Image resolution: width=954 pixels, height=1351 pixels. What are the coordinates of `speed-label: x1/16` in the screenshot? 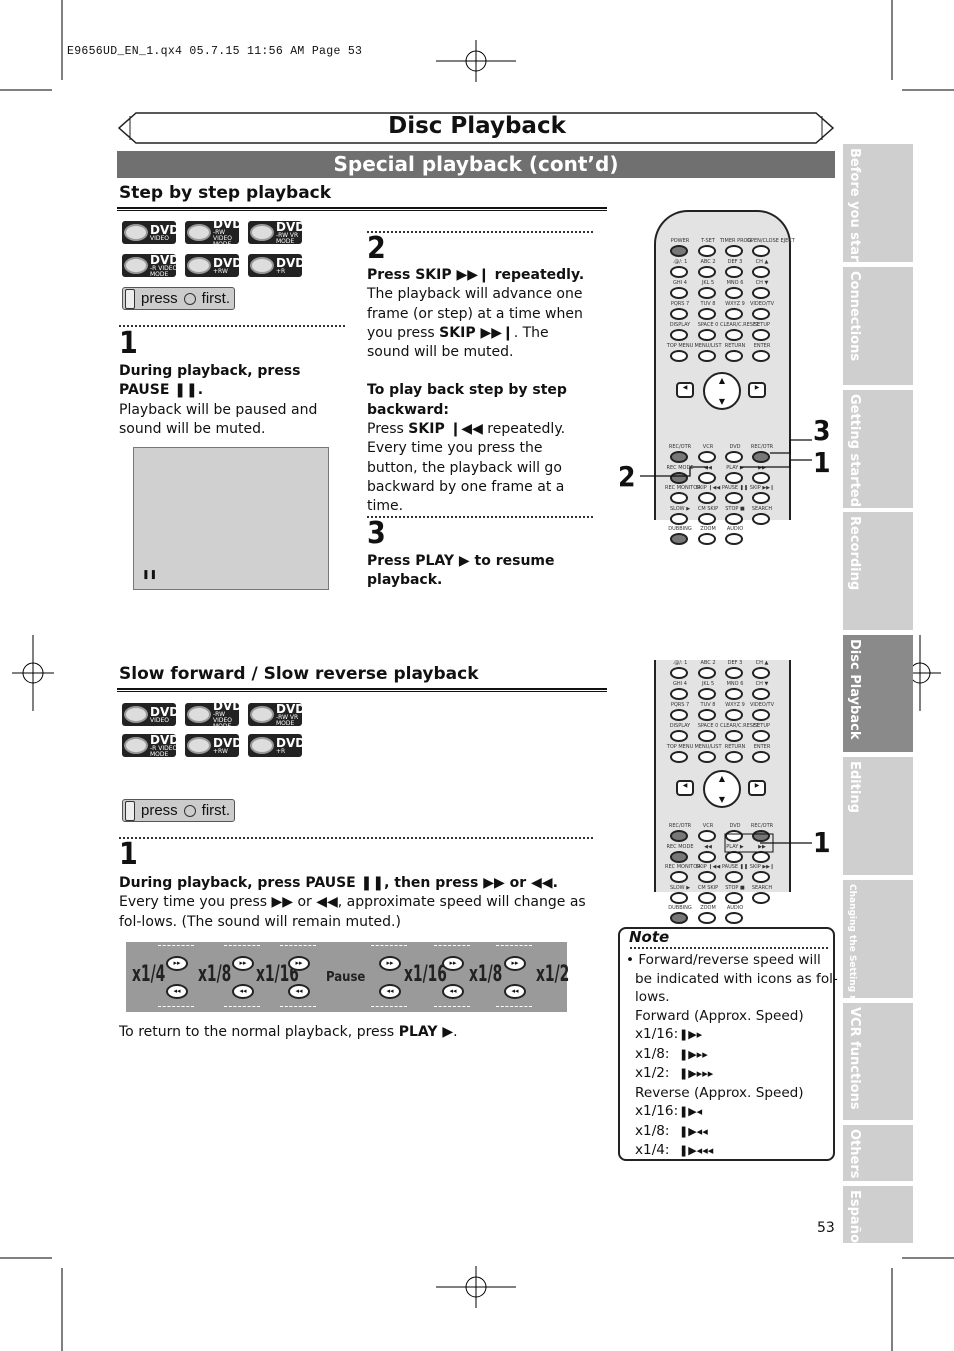 It's located at (425, 974).